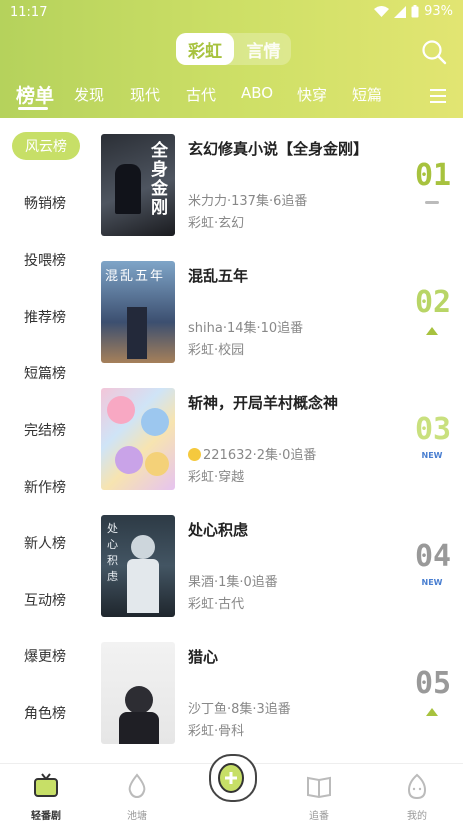 The width and height of the screenshot is (463, 824). I want to click on nav-label: 我的, so click(417, 816).